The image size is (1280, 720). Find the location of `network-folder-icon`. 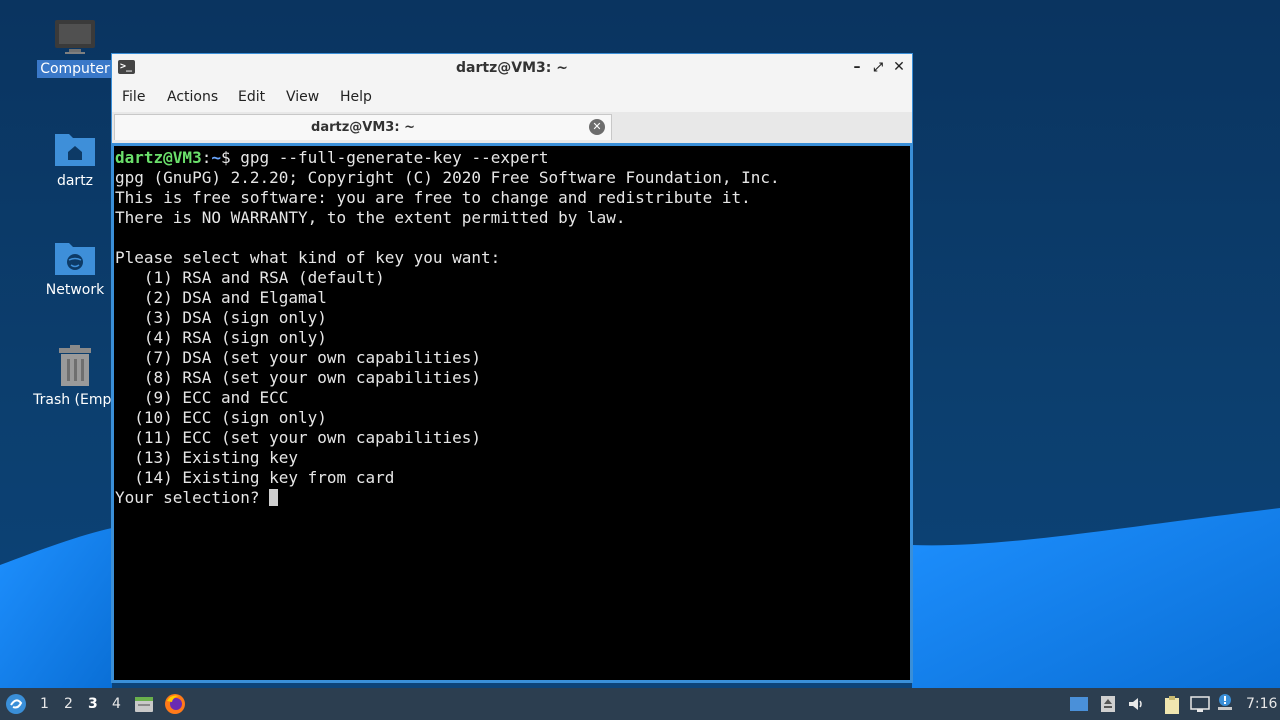

network-folder-icon is located at coordinates (75, 259).